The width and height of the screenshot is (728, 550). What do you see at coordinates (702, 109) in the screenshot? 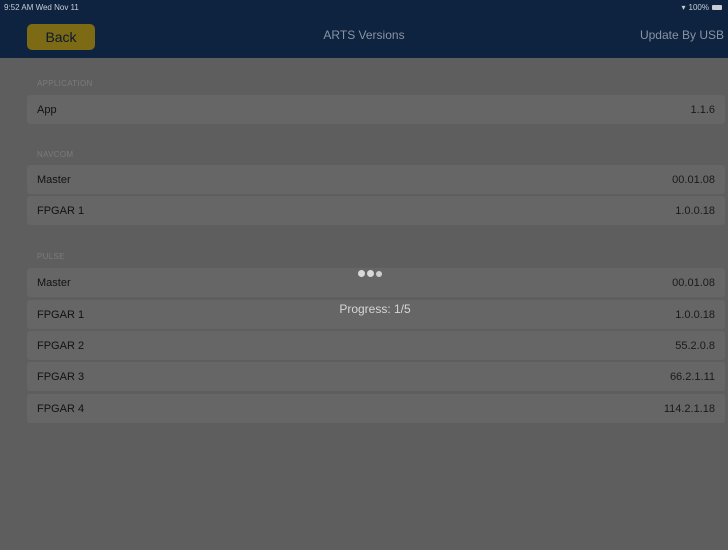
I see `row-value: 1.1.6` at bounding box center [702, 109].